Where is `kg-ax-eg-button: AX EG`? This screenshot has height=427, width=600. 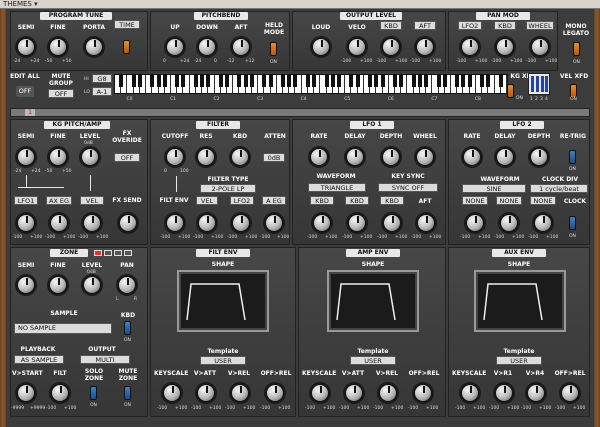 kg-ax-eg-button: AX EG is located at coordinates (59, 200).